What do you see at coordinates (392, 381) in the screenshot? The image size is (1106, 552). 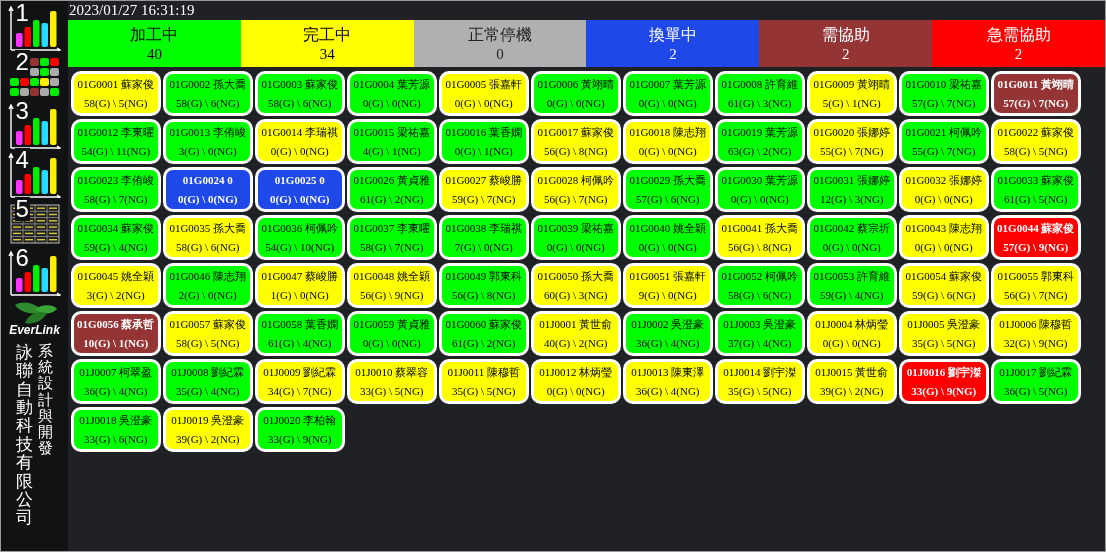 I see `machine-tile: 01J0010 蔡翠容 33(G) \ 5(NG)` at bounding box center [392, 381].